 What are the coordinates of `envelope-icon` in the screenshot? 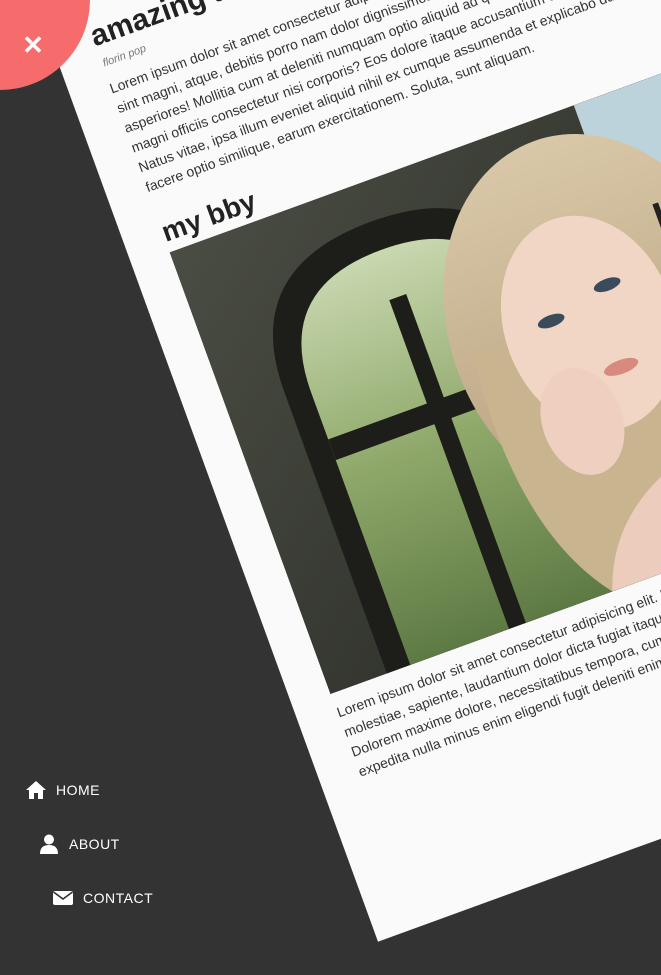 It's located at (63, 898).